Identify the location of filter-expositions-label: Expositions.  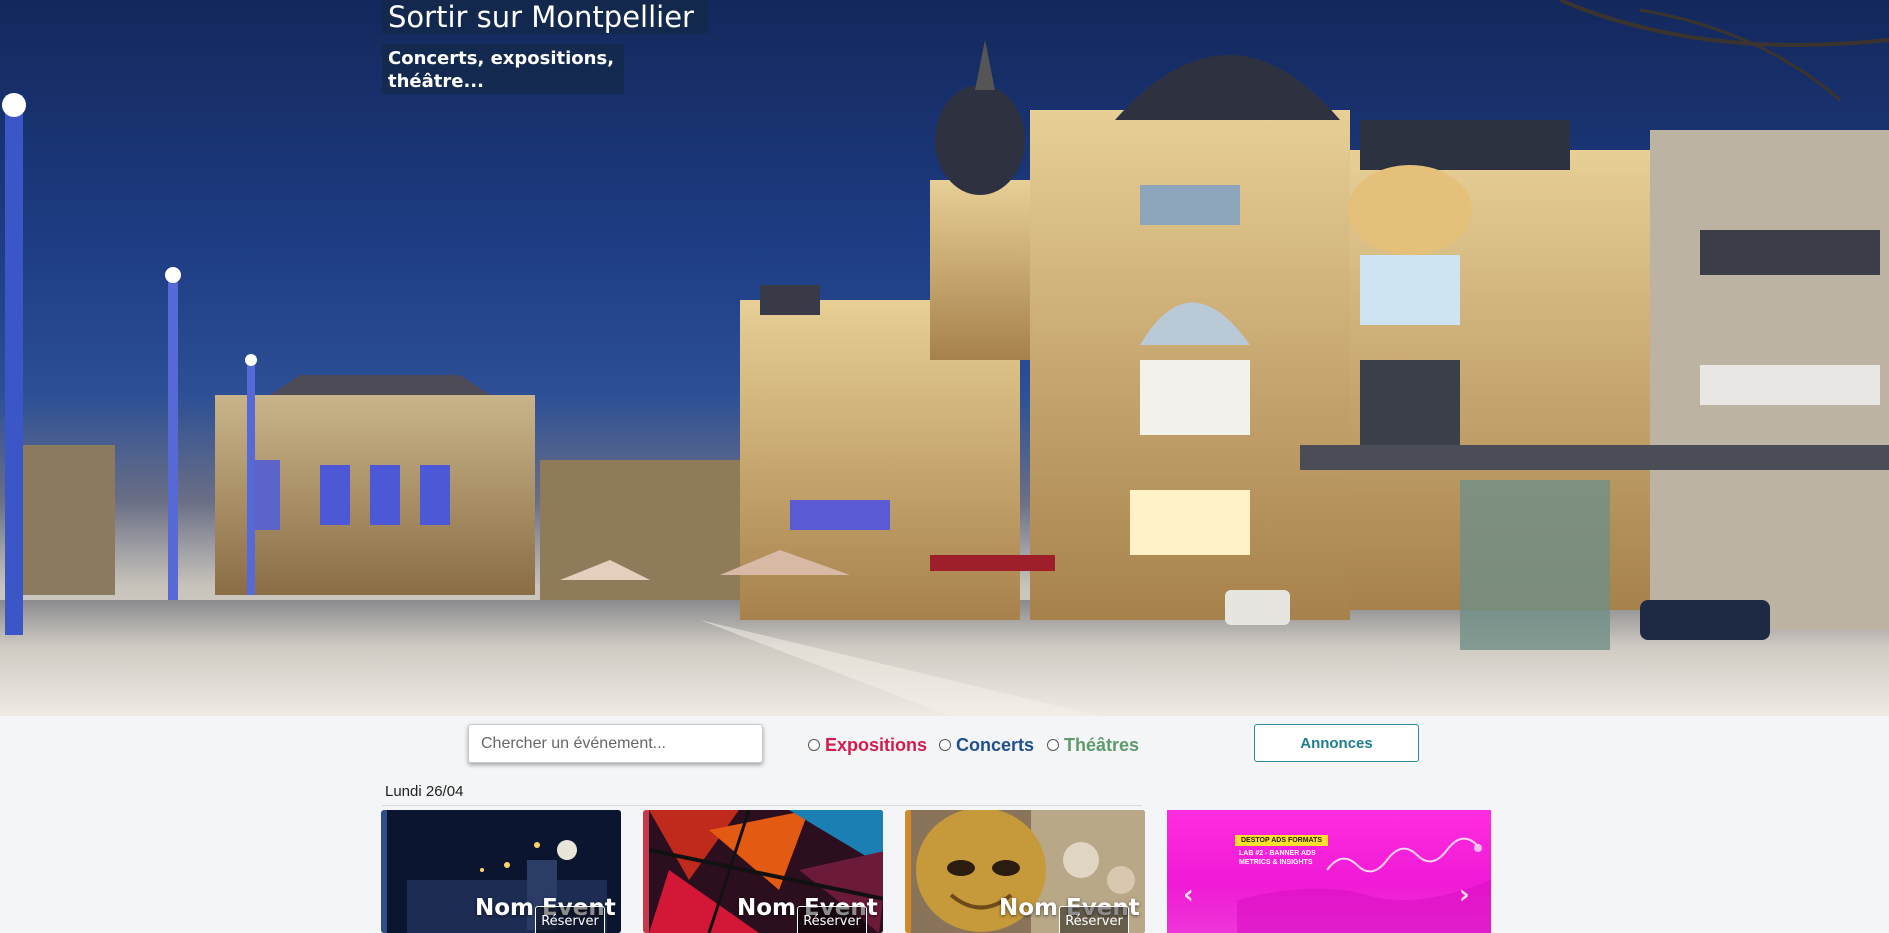
(876, 744).